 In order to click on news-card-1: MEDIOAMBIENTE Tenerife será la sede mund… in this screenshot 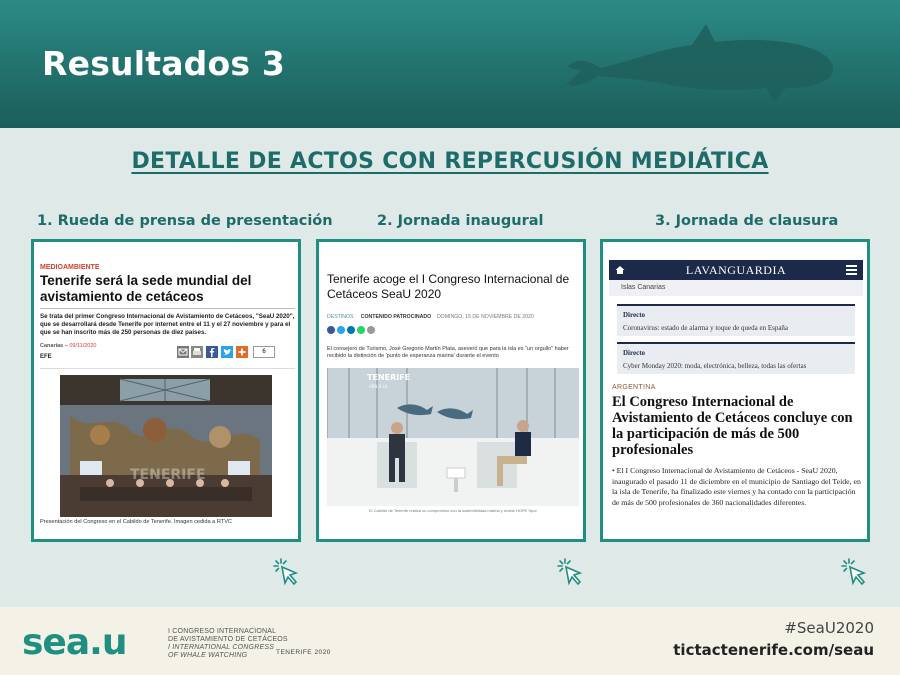, I will do `click(166, 390)`.